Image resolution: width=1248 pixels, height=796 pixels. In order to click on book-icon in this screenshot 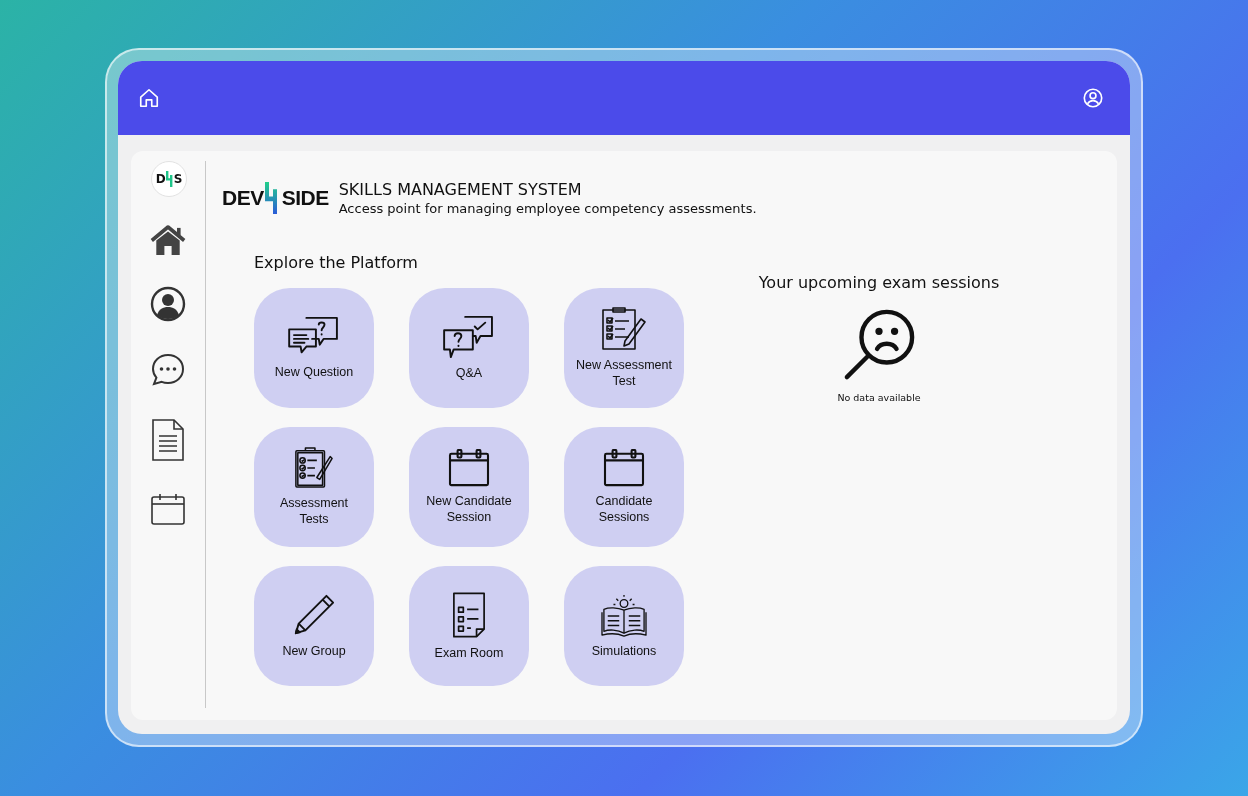, I will do `click(624, 615)`.